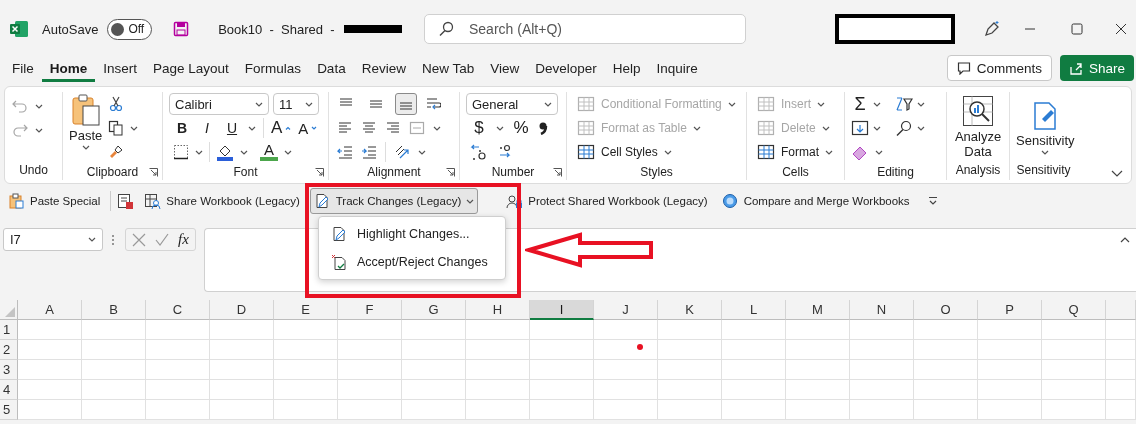 The width and height of the screenshot is (1136, 424). Describe the element at coordinates (331, 68) in the screenshot. I see `ribbon-tab: Data` at that location.